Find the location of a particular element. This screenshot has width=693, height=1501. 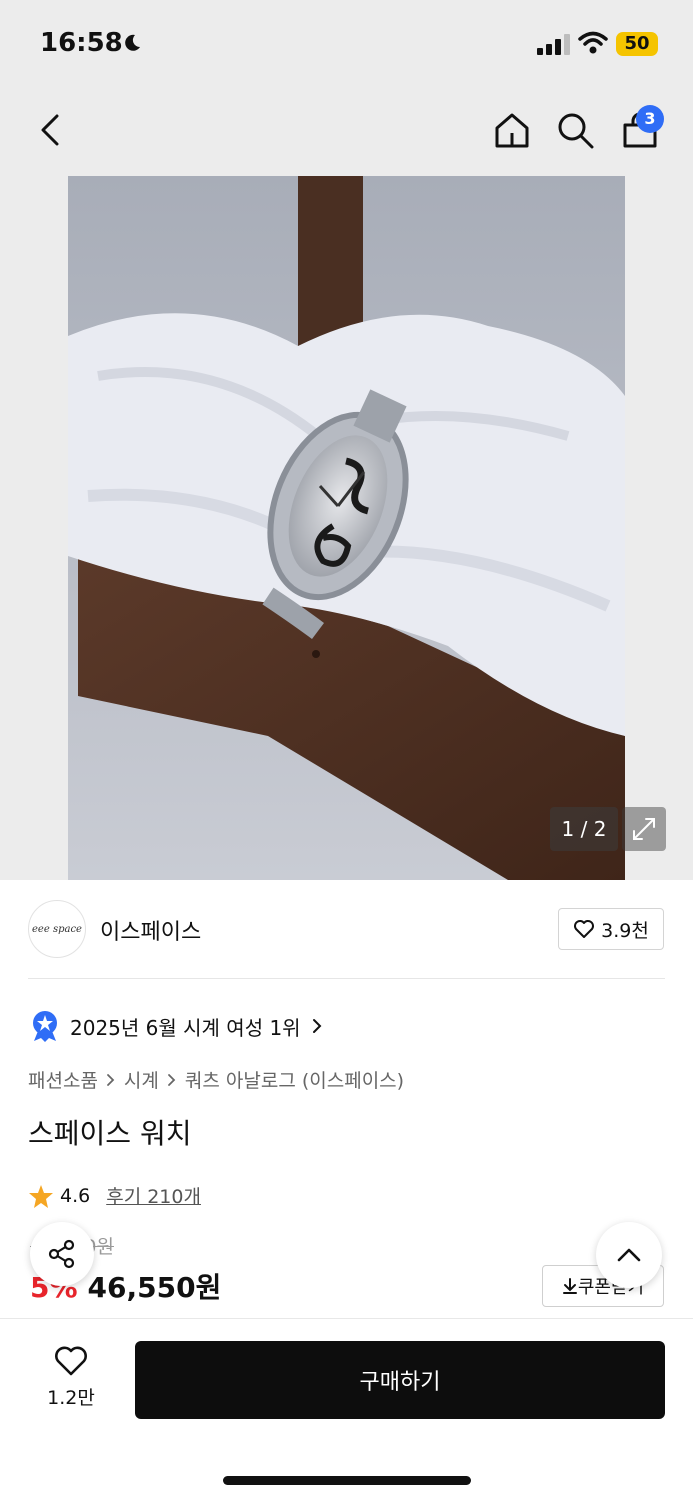

home-indicator is located at coordinates (347, 1480).